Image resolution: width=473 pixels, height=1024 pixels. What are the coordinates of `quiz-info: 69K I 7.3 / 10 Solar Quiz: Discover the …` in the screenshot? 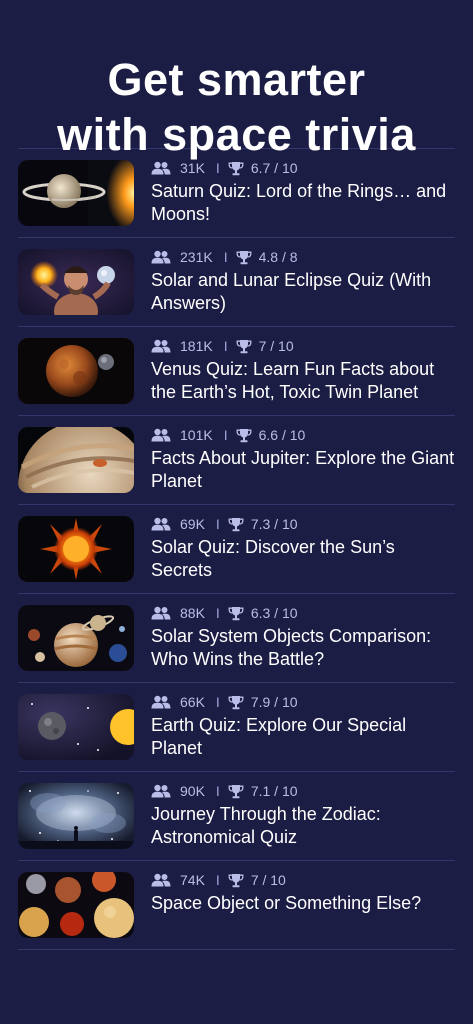 It's located at (303, 548).